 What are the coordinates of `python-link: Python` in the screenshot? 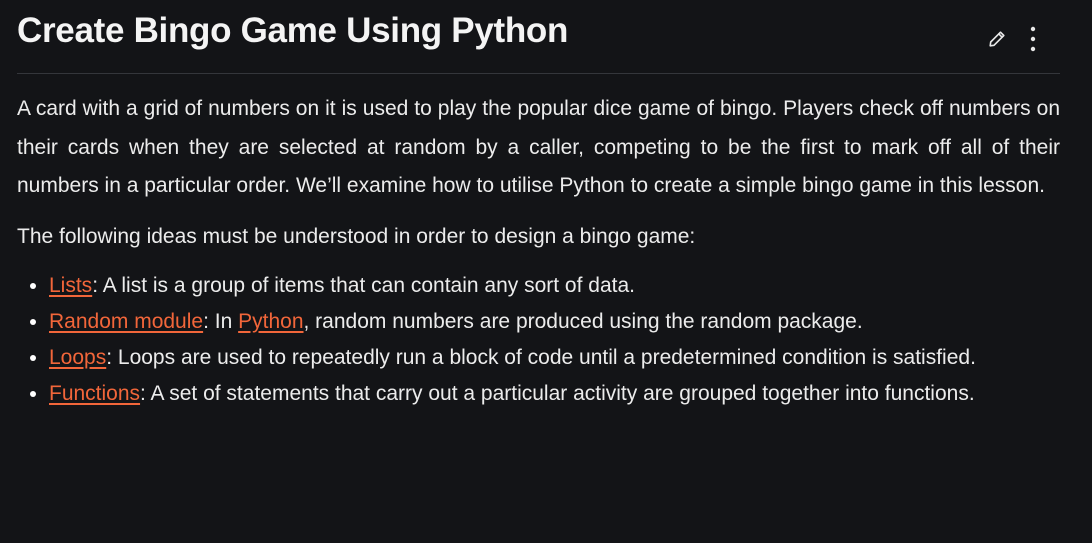 It's located at (270, 321).